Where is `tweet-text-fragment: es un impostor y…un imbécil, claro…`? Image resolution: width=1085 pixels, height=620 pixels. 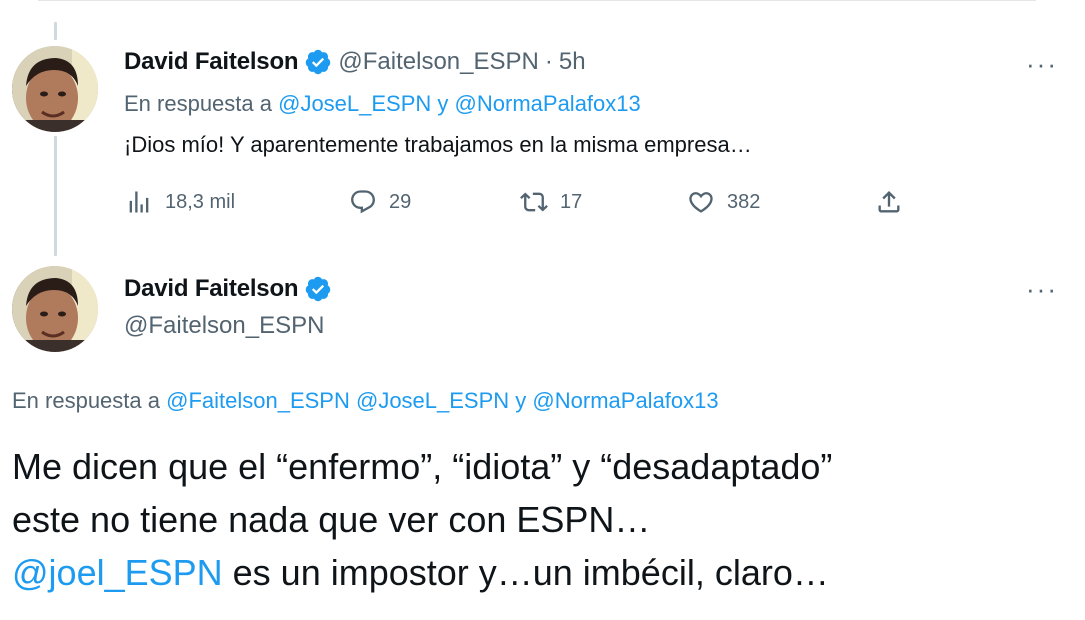 tweet-text-fragment: es un impostor y…un imbécil, claro… is located at coordinates (525, 572).